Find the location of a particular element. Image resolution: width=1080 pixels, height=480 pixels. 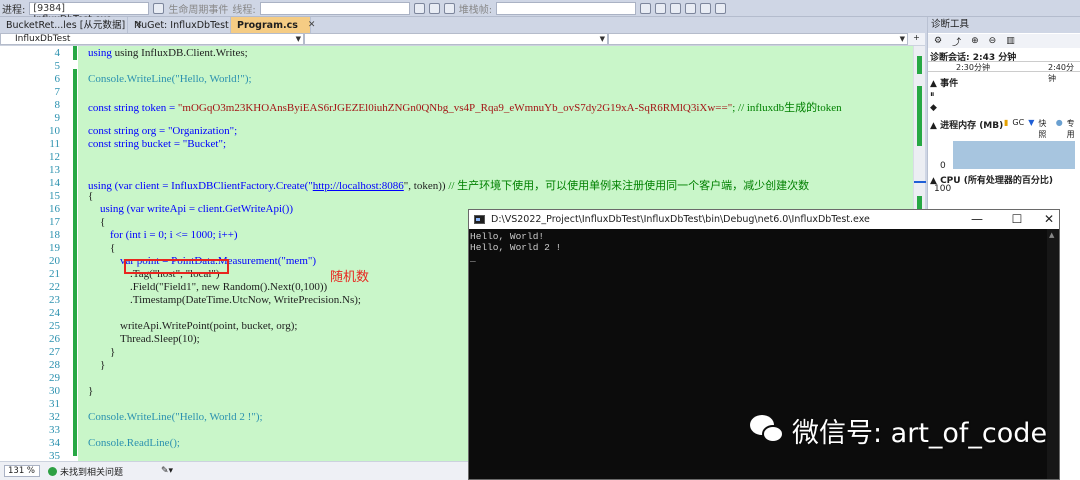

tab-label: Program.cs is located at coordinates (267, 25).